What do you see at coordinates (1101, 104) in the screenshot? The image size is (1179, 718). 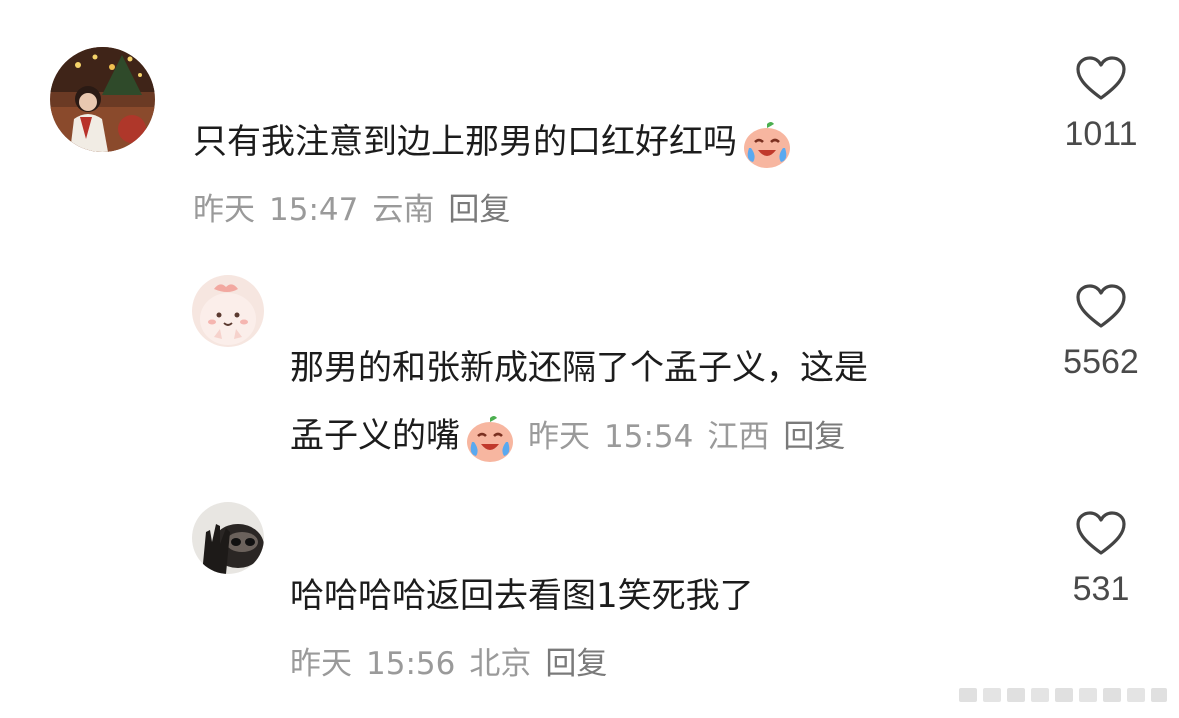 I see `like-button: 1011` at bounding box center [1101, 104].